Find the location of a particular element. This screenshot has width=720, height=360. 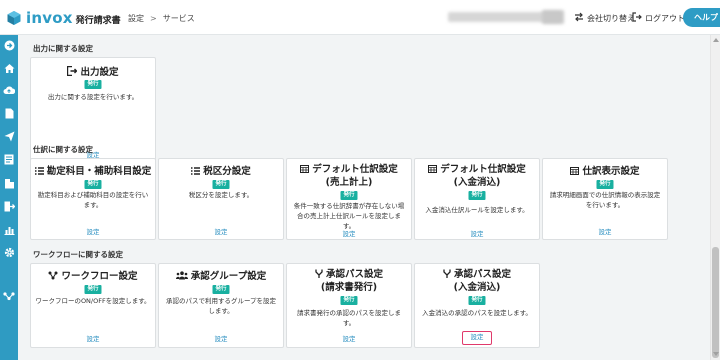

logo-subtitle: 発行請求書 is located at coordinates (98, 21).